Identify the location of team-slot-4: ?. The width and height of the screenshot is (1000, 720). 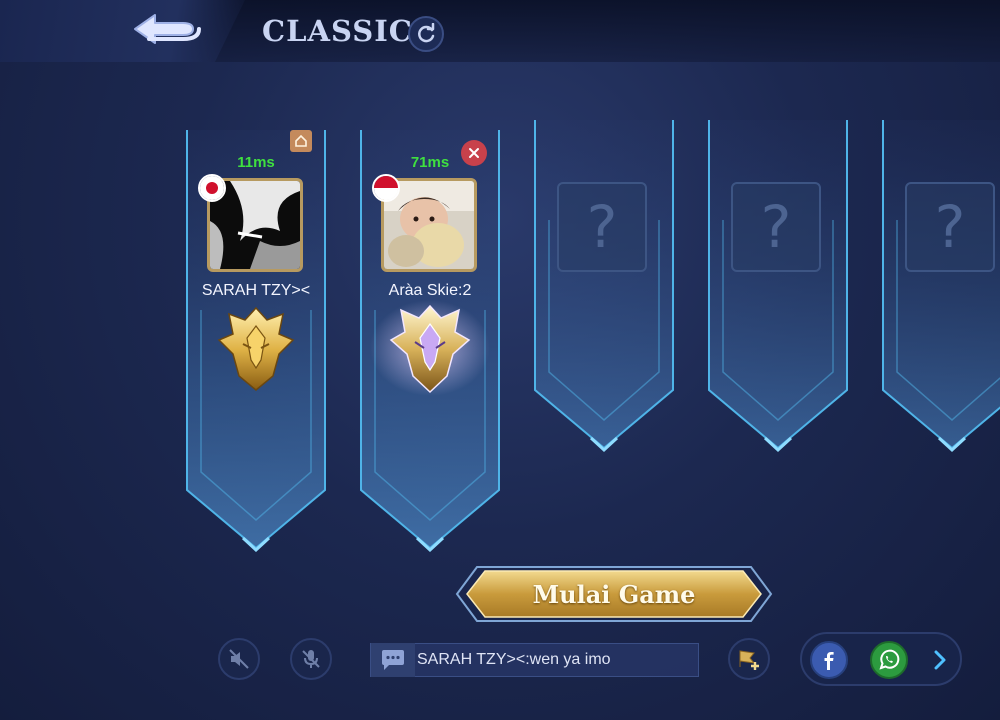
(778, 326).